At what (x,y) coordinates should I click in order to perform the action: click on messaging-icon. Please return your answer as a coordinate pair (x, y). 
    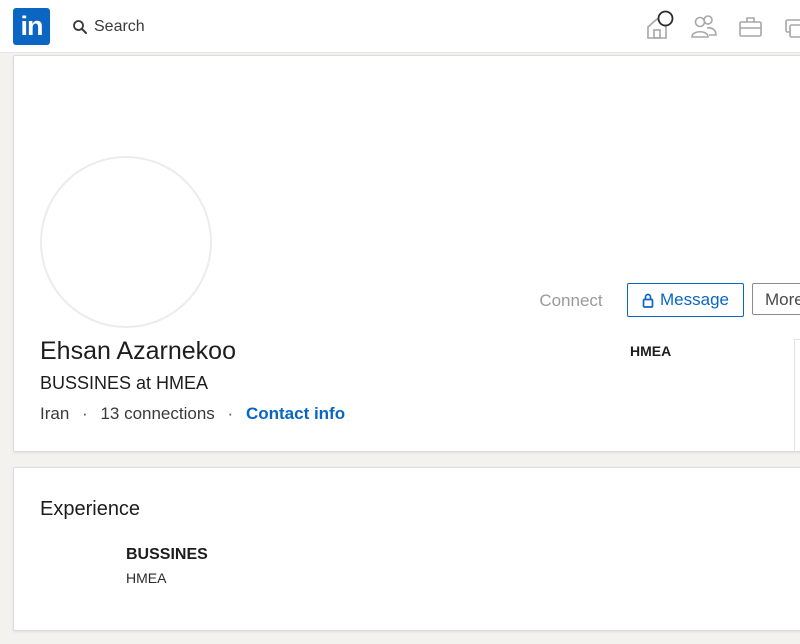
    Looking at the image, I should click on (792, 26).